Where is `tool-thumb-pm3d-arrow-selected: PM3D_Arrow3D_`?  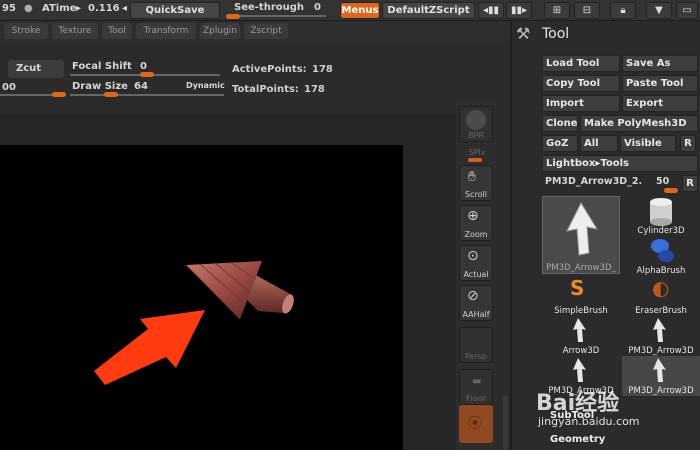
tool-thumb-pm3d-arrow-selected: PM3D_Arrow3D_ is located at coordinates (581, 235).